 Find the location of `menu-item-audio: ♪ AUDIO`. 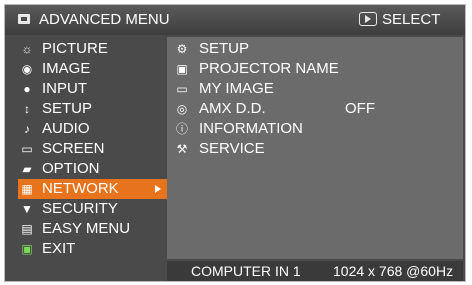

menu-item-audio: ♪ AUDIO is located at coordinates (92, 129).